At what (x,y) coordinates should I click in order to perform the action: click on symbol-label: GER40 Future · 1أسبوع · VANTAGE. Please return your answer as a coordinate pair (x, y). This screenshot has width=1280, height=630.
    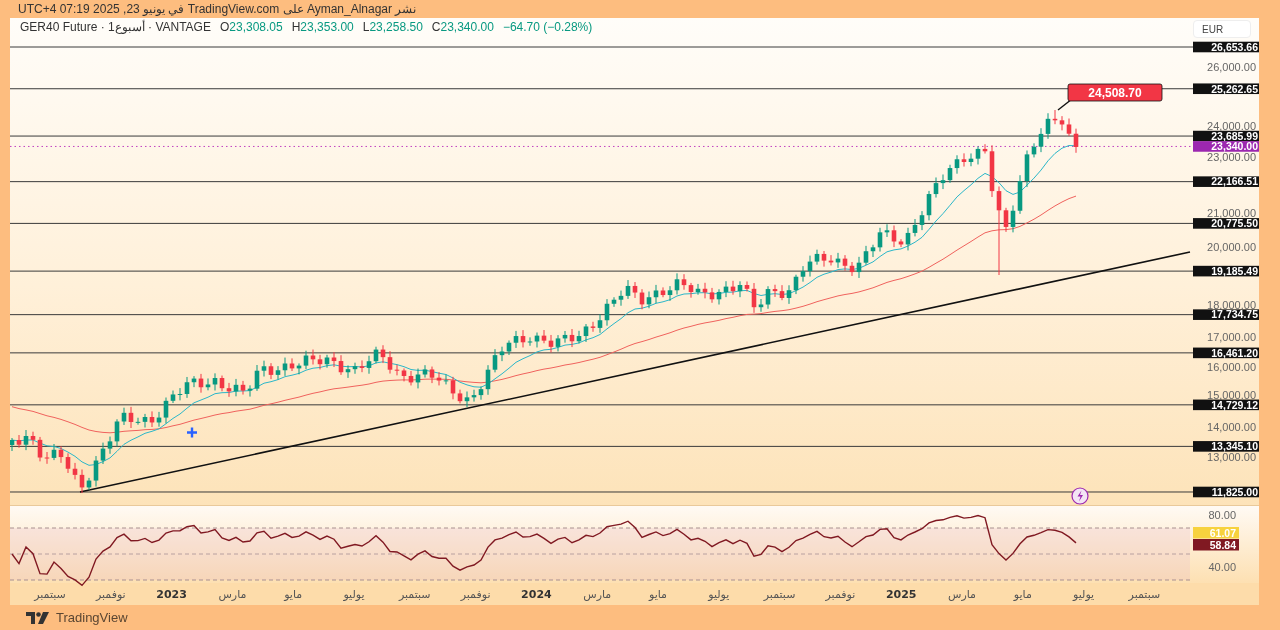
    Looking at the image, I should click on (115, 27).